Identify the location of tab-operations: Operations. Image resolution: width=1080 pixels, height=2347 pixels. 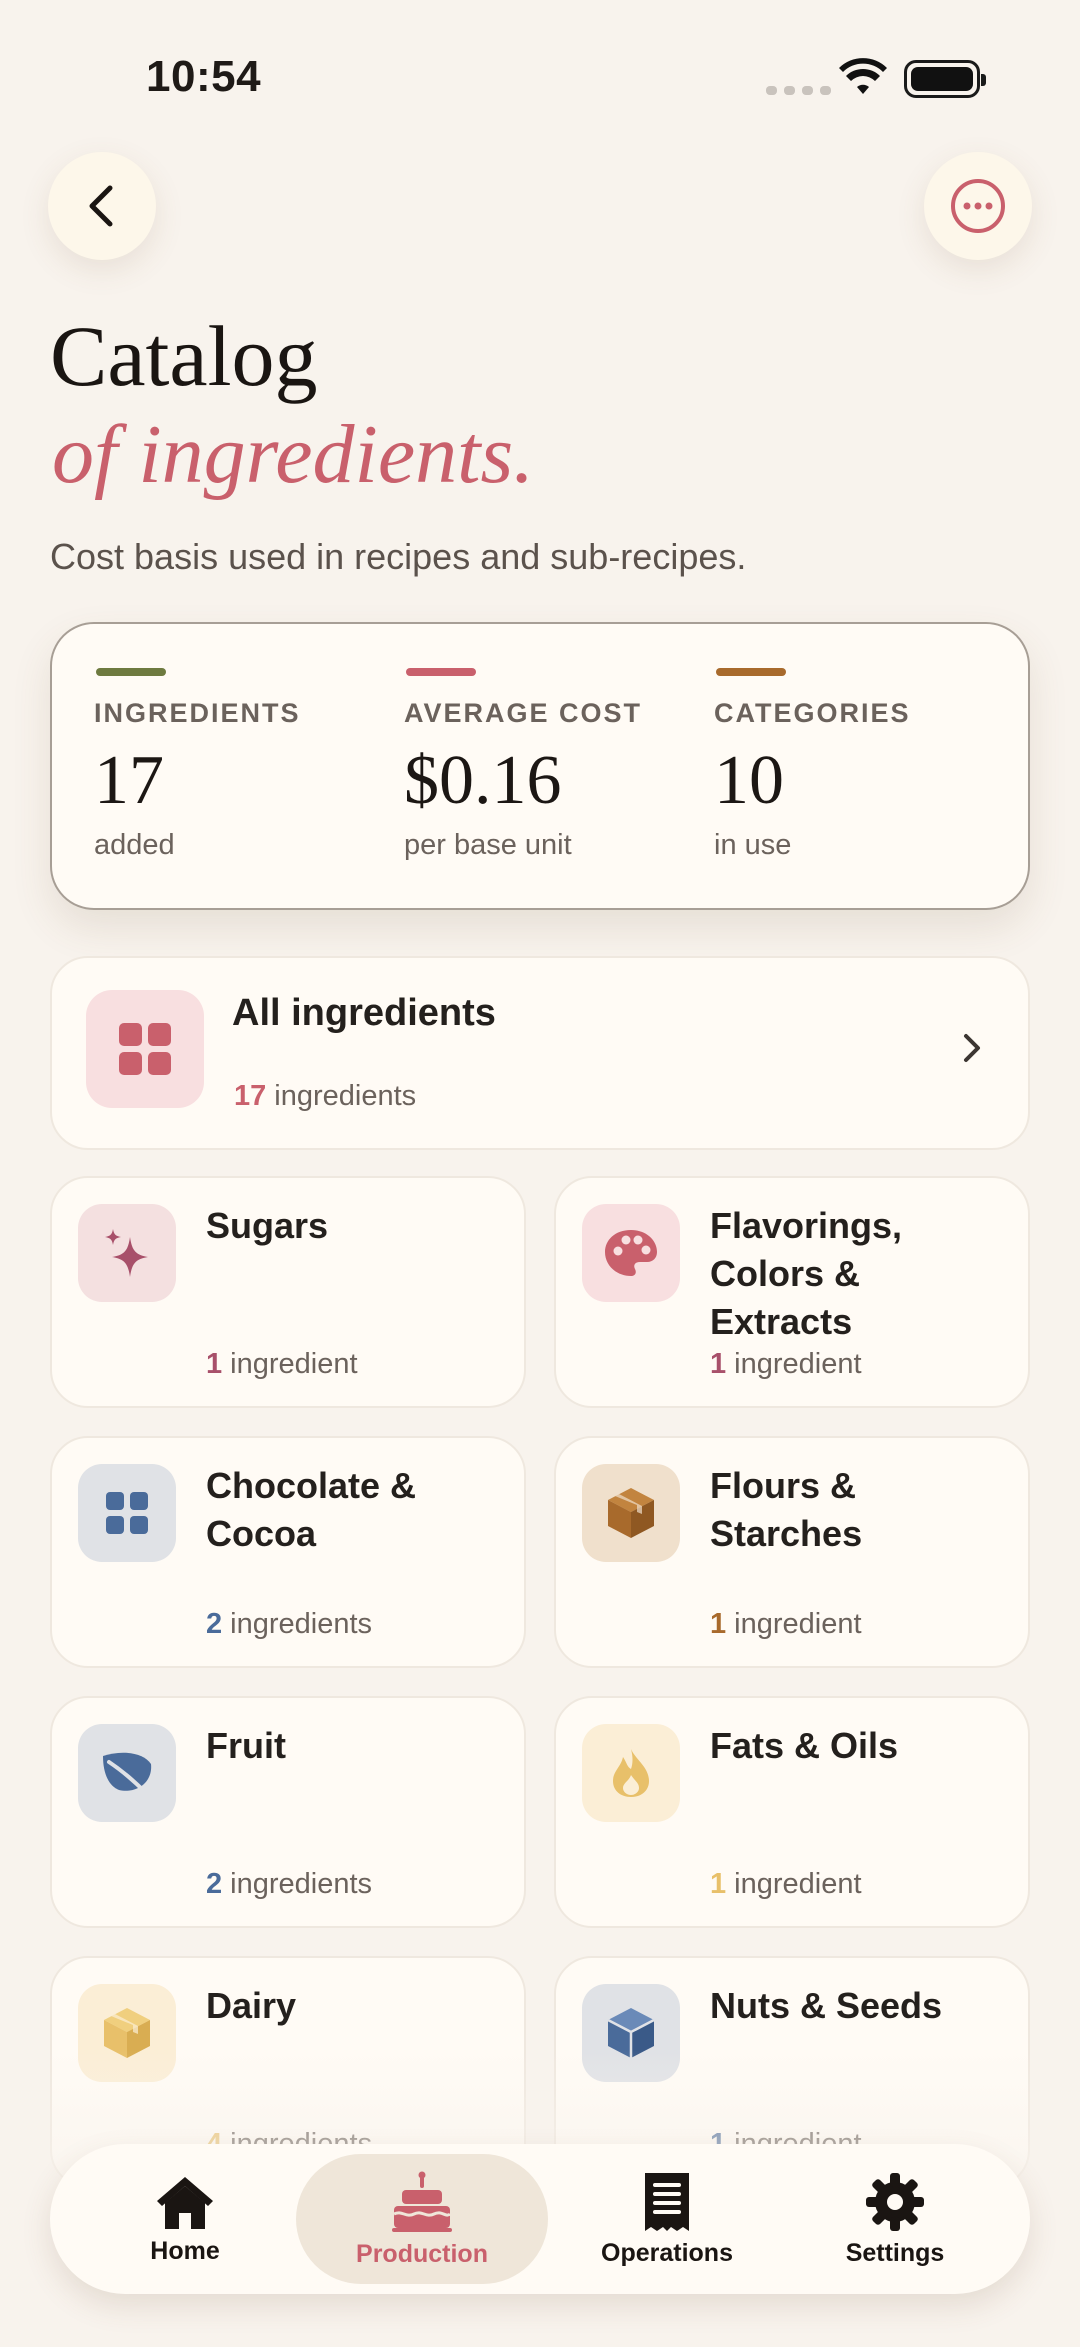
(667, 2219).